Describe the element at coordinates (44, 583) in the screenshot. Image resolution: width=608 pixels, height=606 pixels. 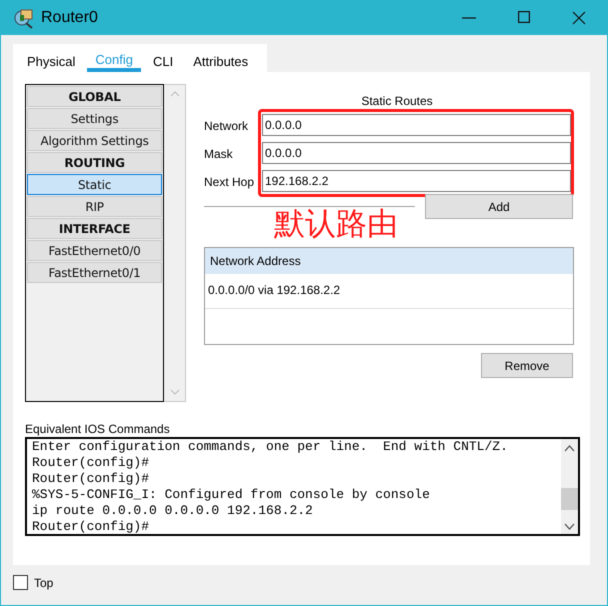
I see `checkbox-label: Top` at that location.